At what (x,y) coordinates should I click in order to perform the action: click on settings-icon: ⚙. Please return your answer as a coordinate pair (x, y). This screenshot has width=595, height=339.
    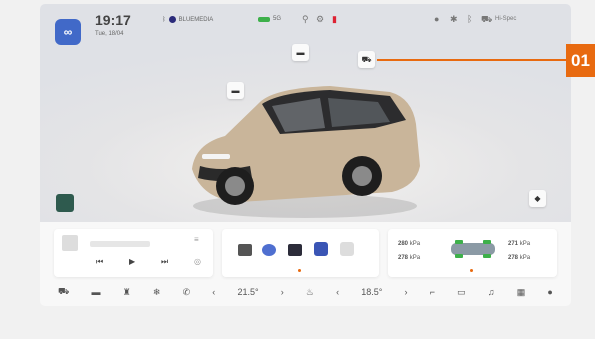
    Looking at the image, I should click on (320, 19).